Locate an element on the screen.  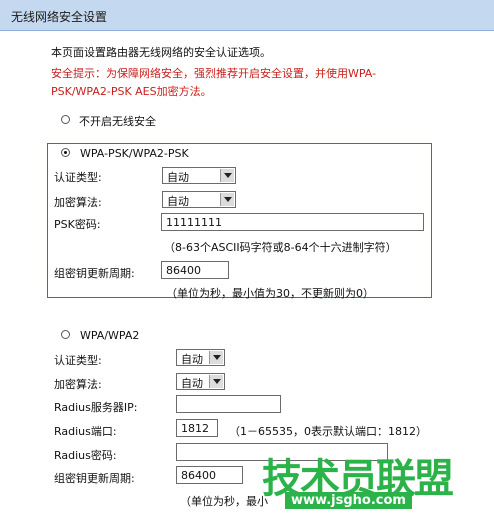
window-title-bar: 无线网络安全设置 is located at coordinates (247, 15).